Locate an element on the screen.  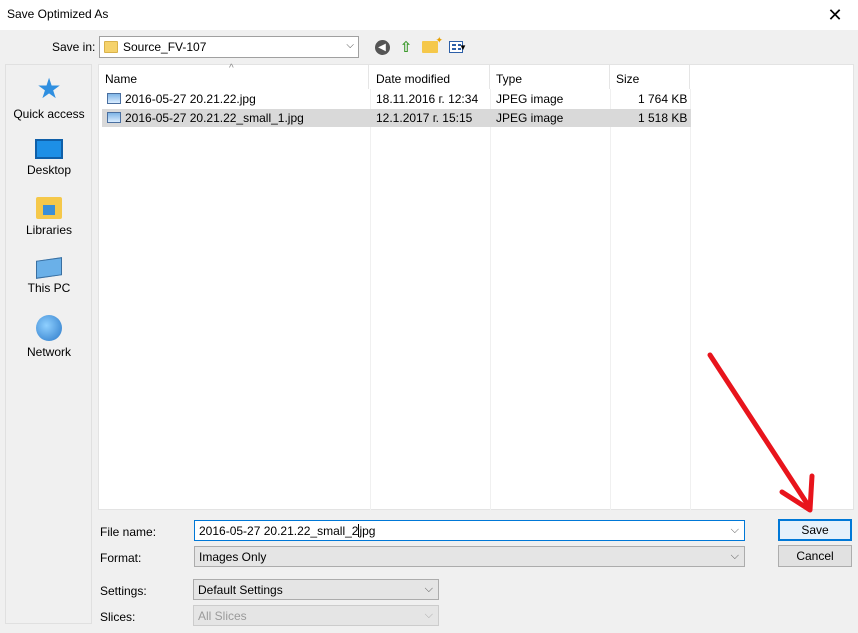
folder-icon is located at coordinates (111, 47).